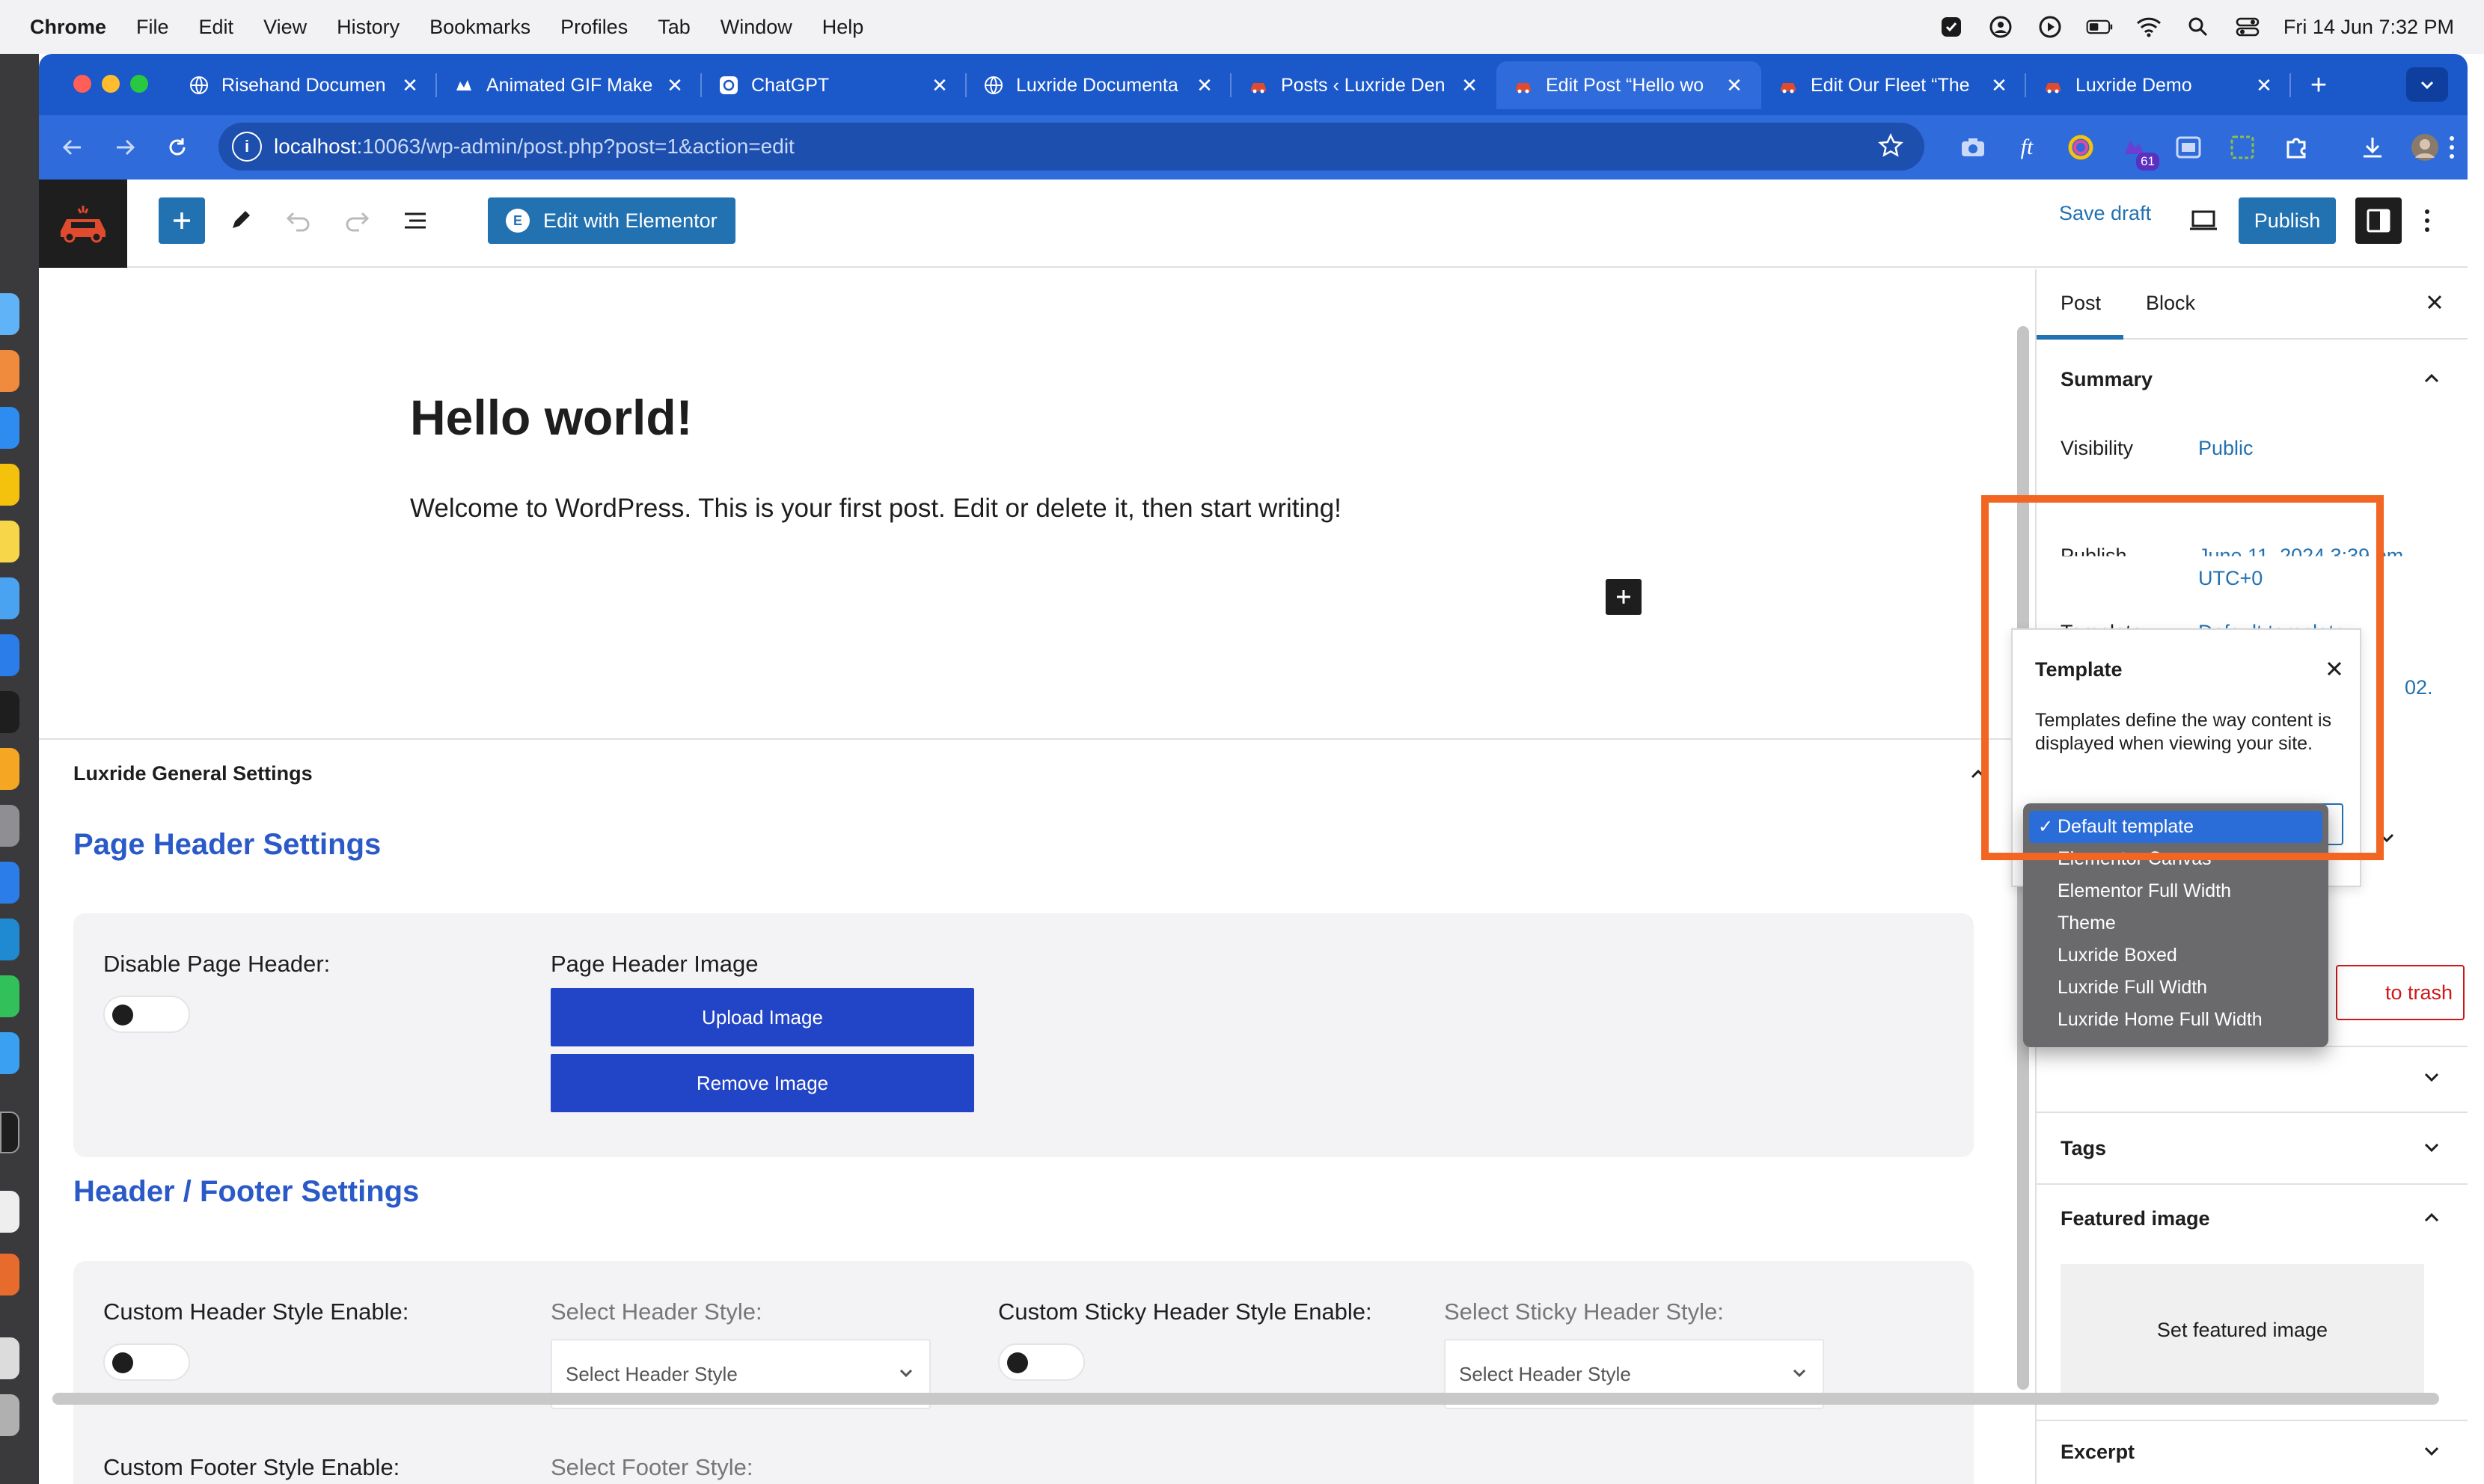 The image size is (2484, 1484). I want to click on upload-image-button: Upload Image, so click(762, 1017).